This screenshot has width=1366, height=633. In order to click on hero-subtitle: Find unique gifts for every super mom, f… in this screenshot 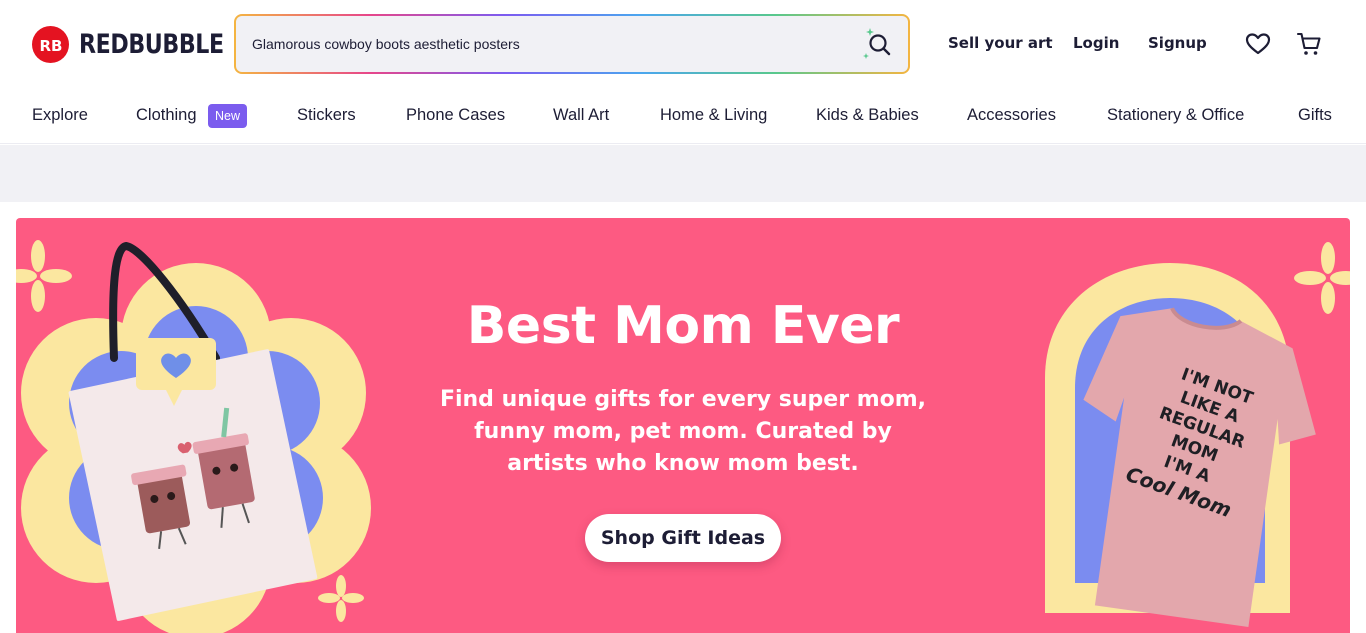, I will do `click(683, 431)`.